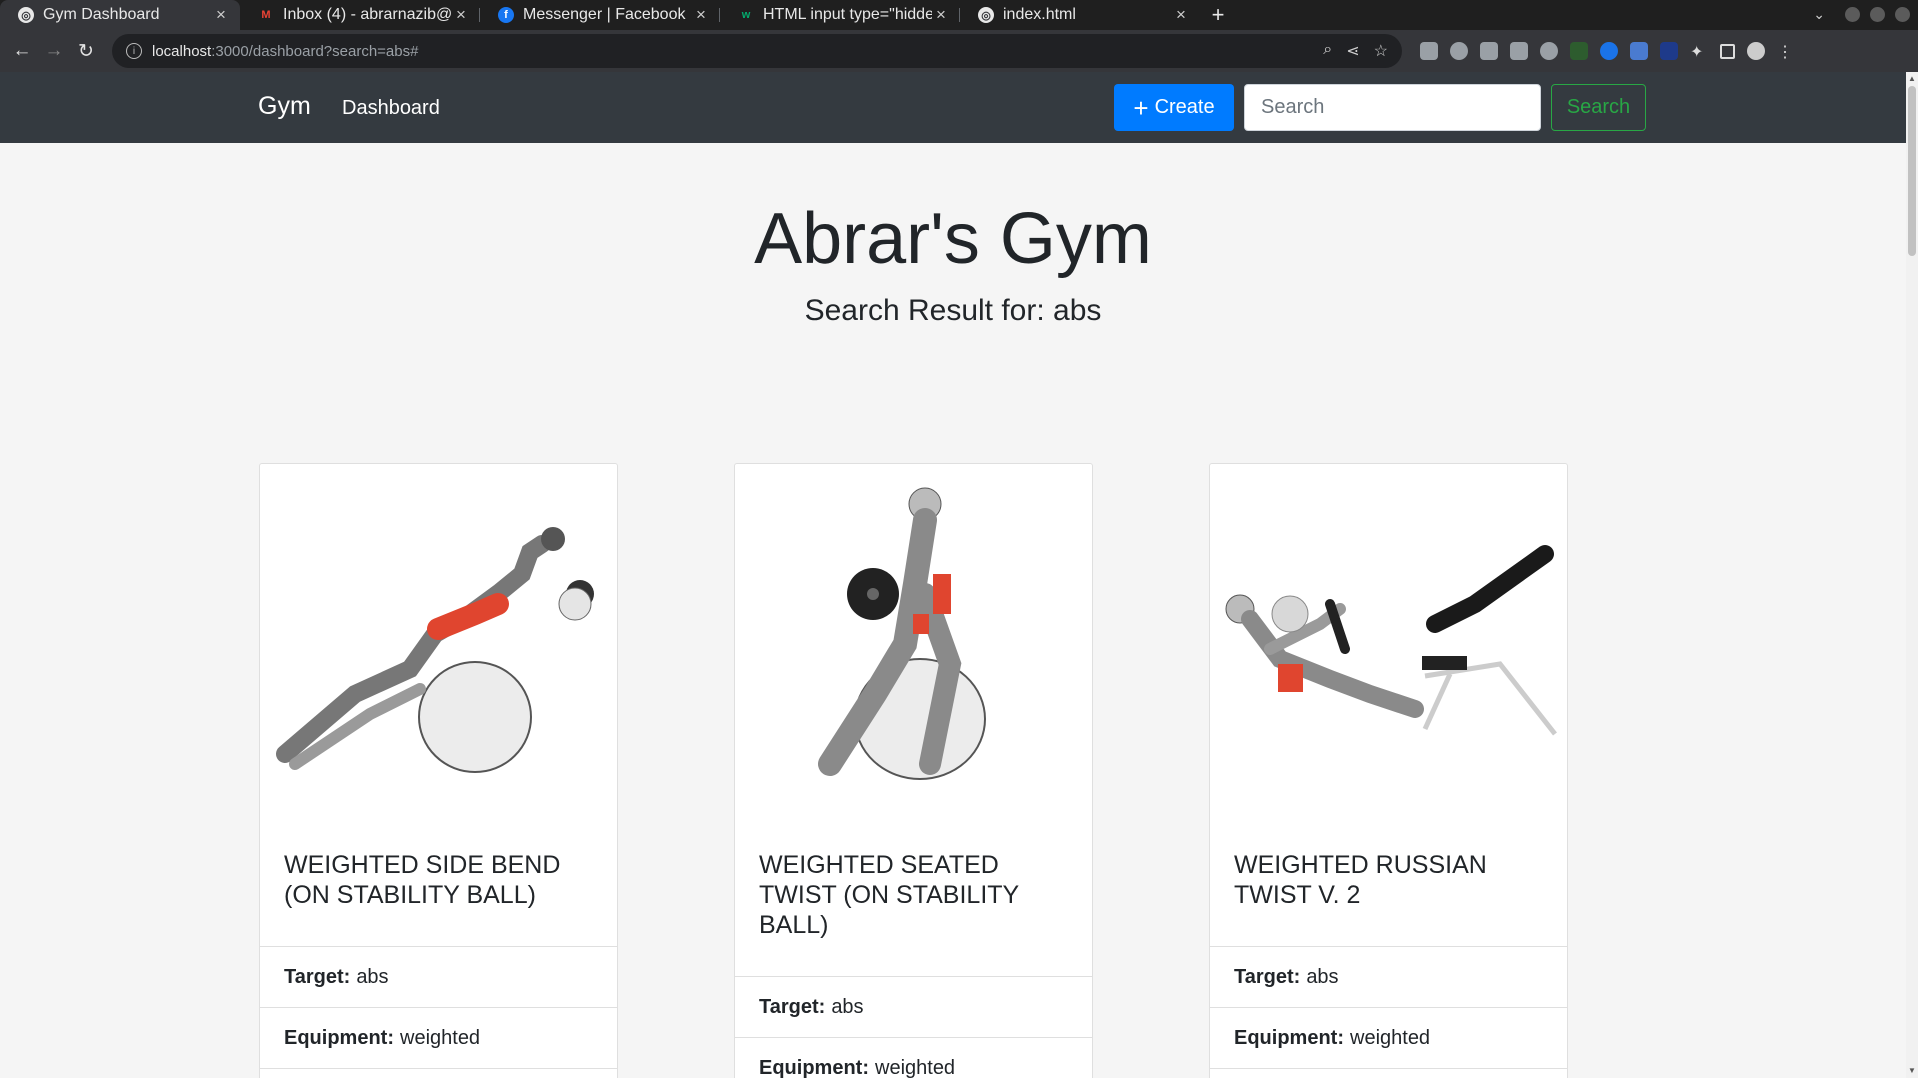 The image size is (1918, 1078). I want to click on exercise-image-side-bend, so click(438, 644).